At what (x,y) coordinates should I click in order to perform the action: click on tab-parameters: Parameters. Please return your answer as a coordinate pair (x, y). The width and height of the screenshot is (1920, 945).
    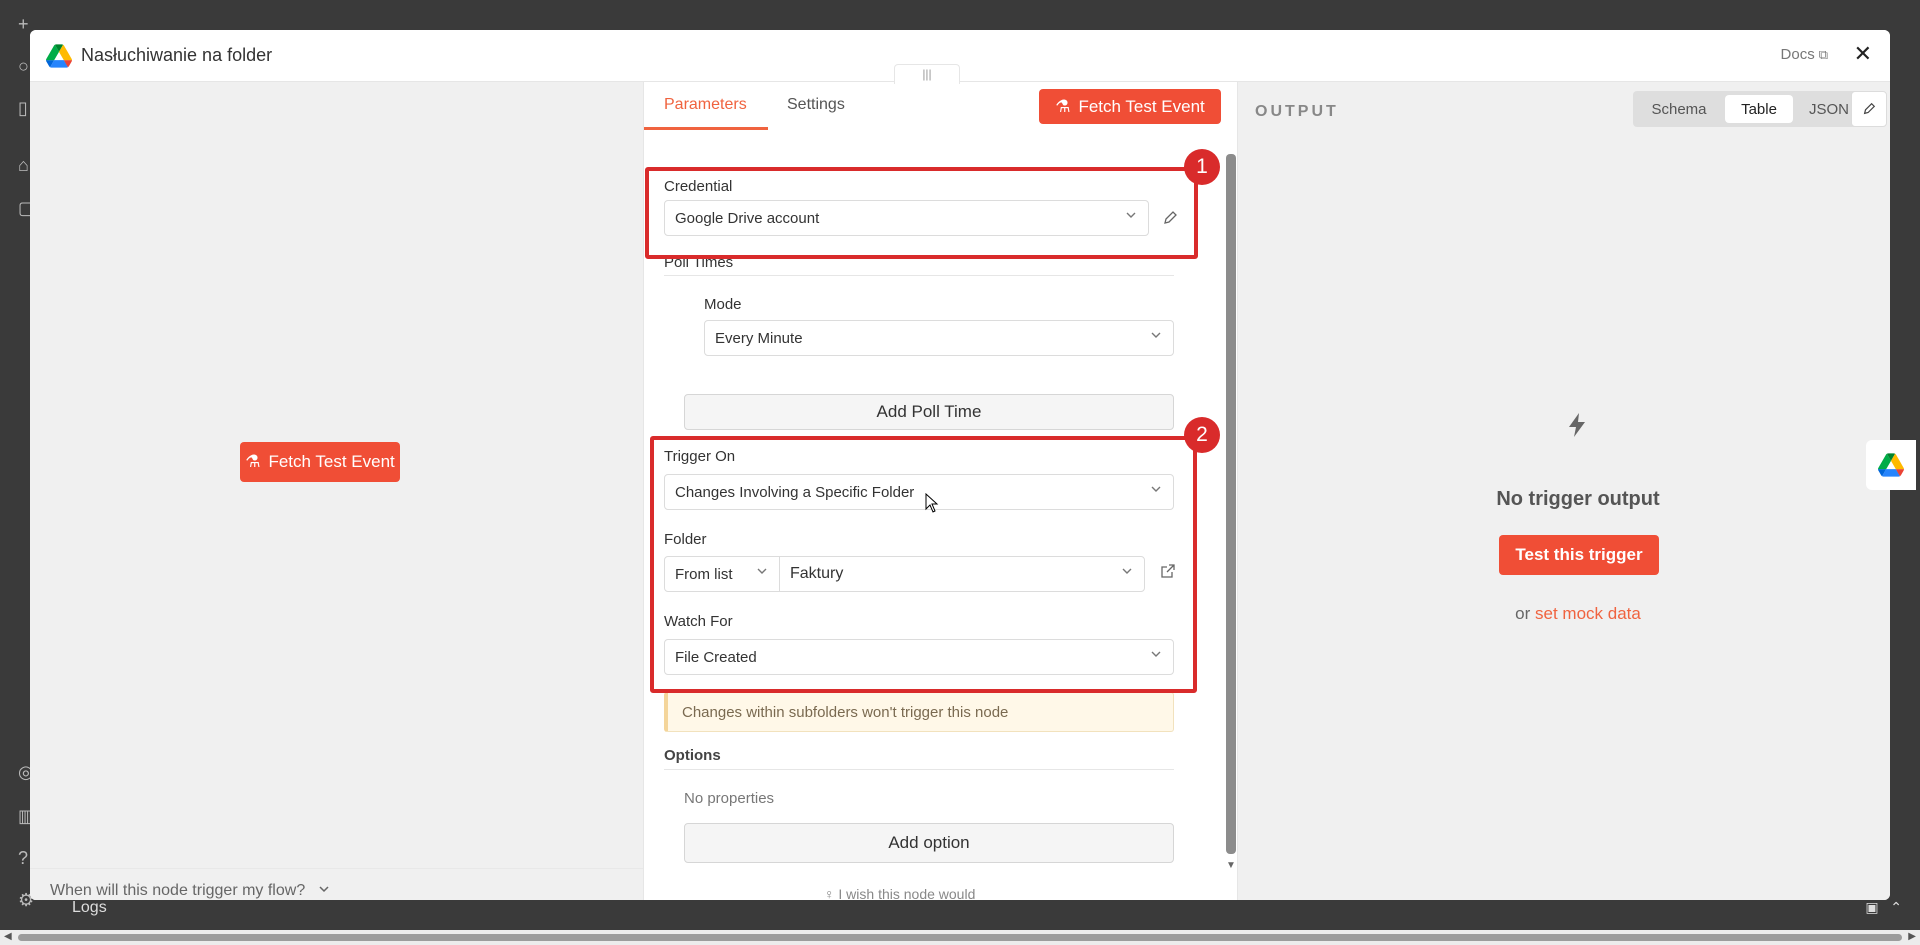
    Looking at the image, I should click on (705, 105).